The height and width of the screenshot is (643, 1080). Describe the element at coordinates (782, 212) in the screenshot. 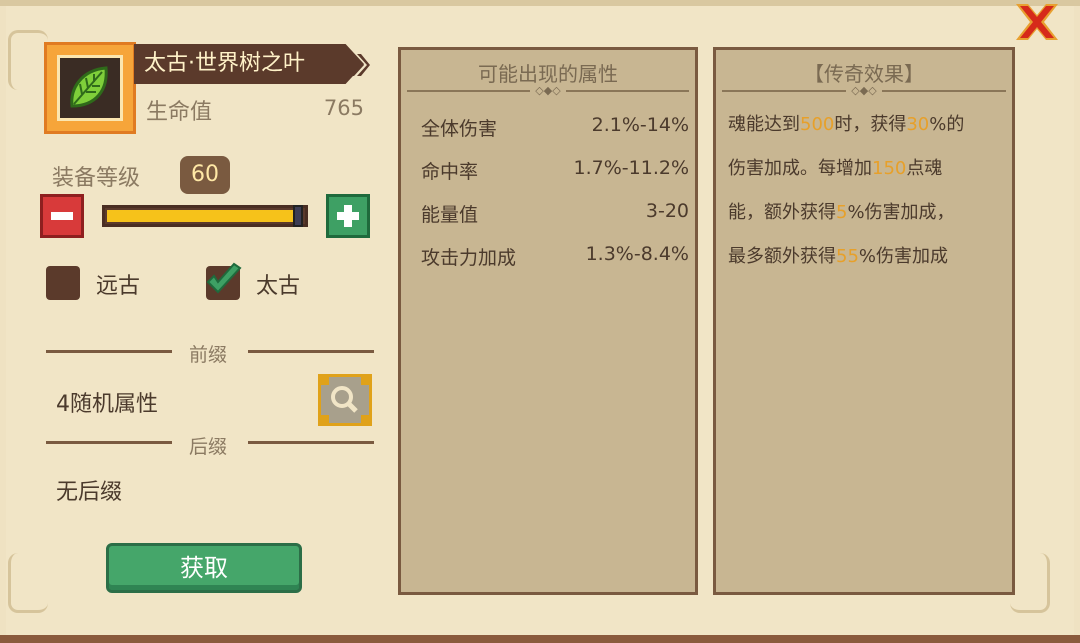

I see `effect-text: 能，额外获得` at that location.